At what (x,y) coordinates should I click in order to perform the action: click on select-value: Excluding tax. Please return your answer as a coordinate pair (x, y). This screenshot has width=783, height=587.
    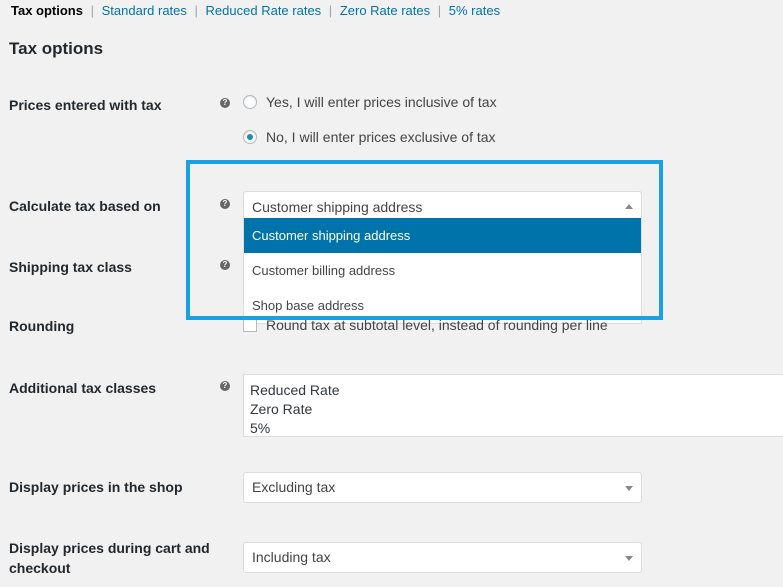
    Looking at the image, I should click on (294, 487).